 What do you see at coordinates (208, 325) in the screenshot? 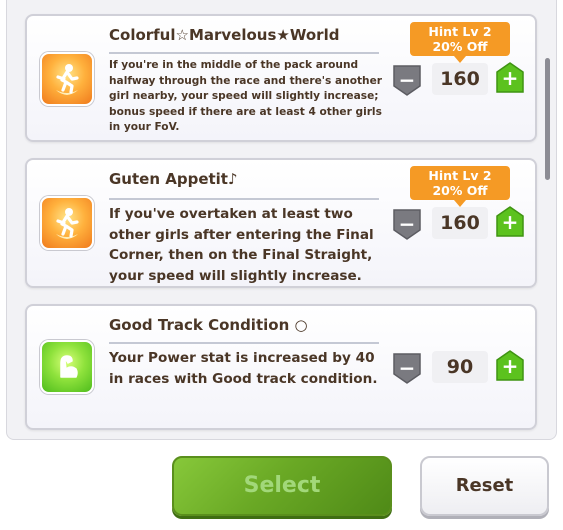
I see `skill-name: Good Track Condition ○` at bounding box center [208, 325].